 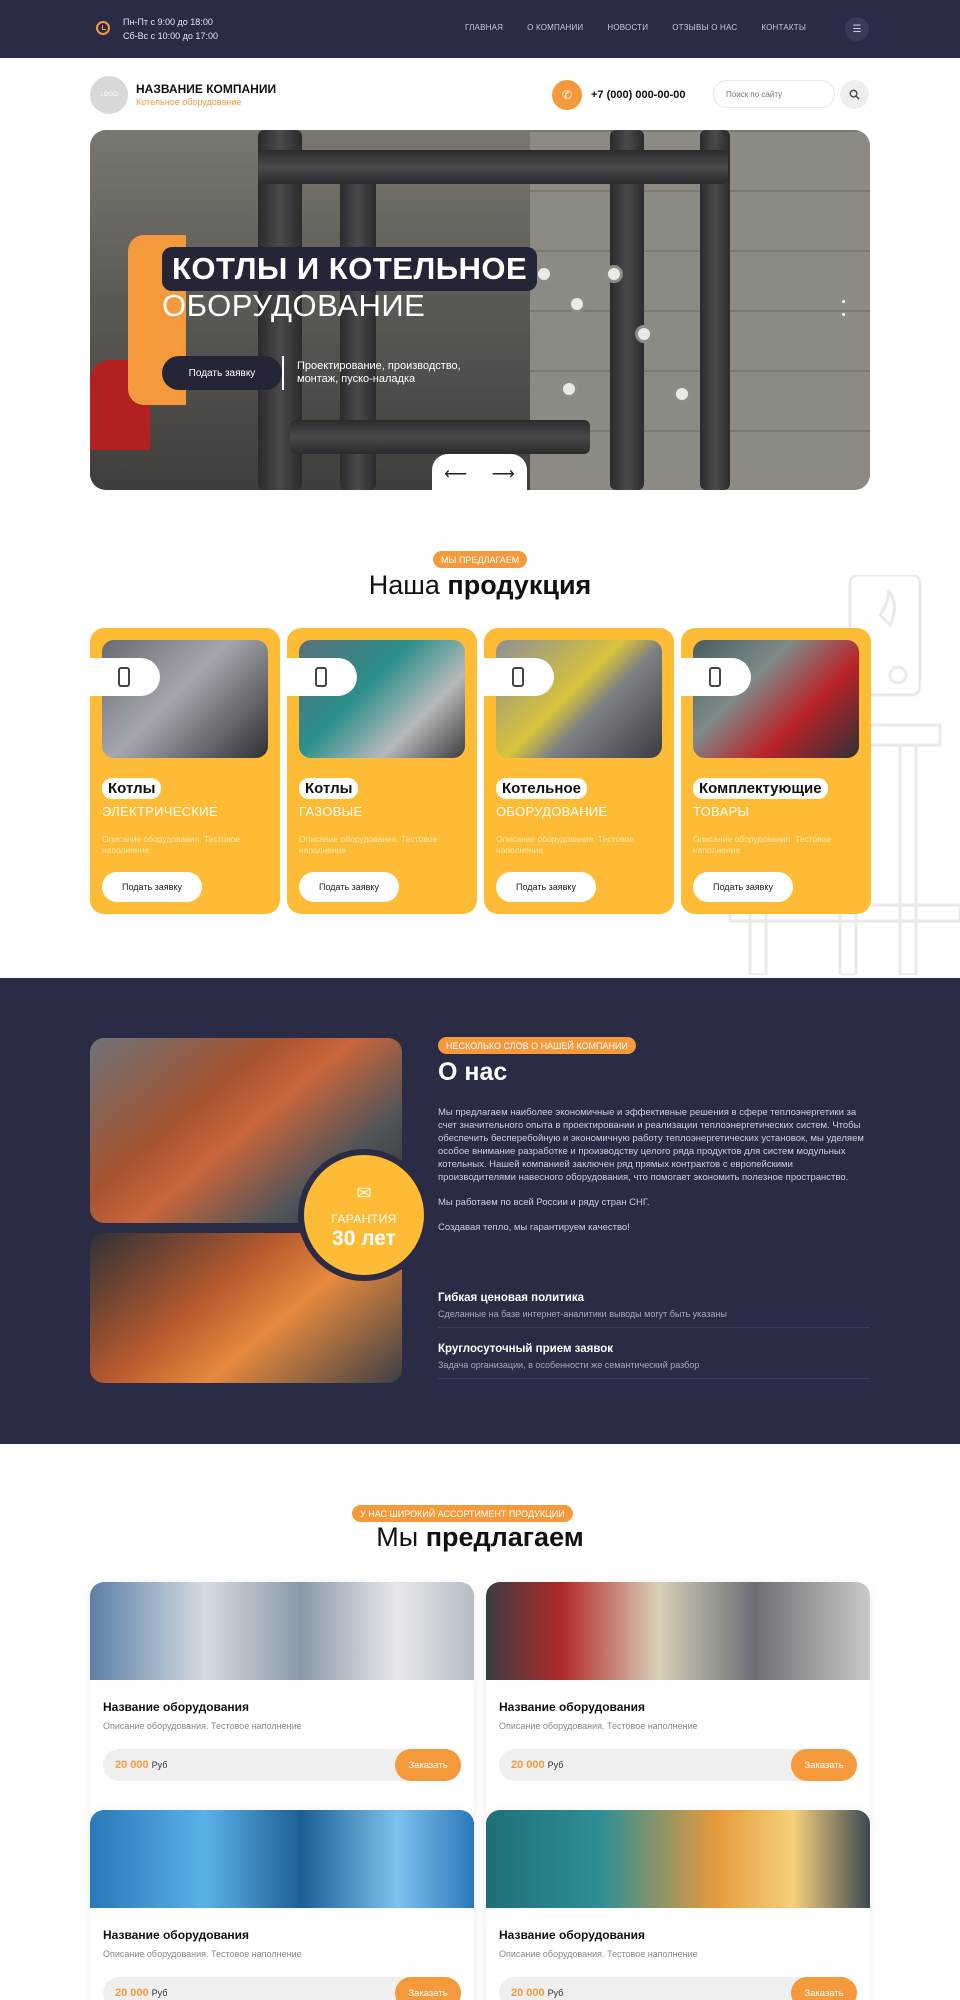 I want to click on hero-pagination, so click(x=843, y=313).